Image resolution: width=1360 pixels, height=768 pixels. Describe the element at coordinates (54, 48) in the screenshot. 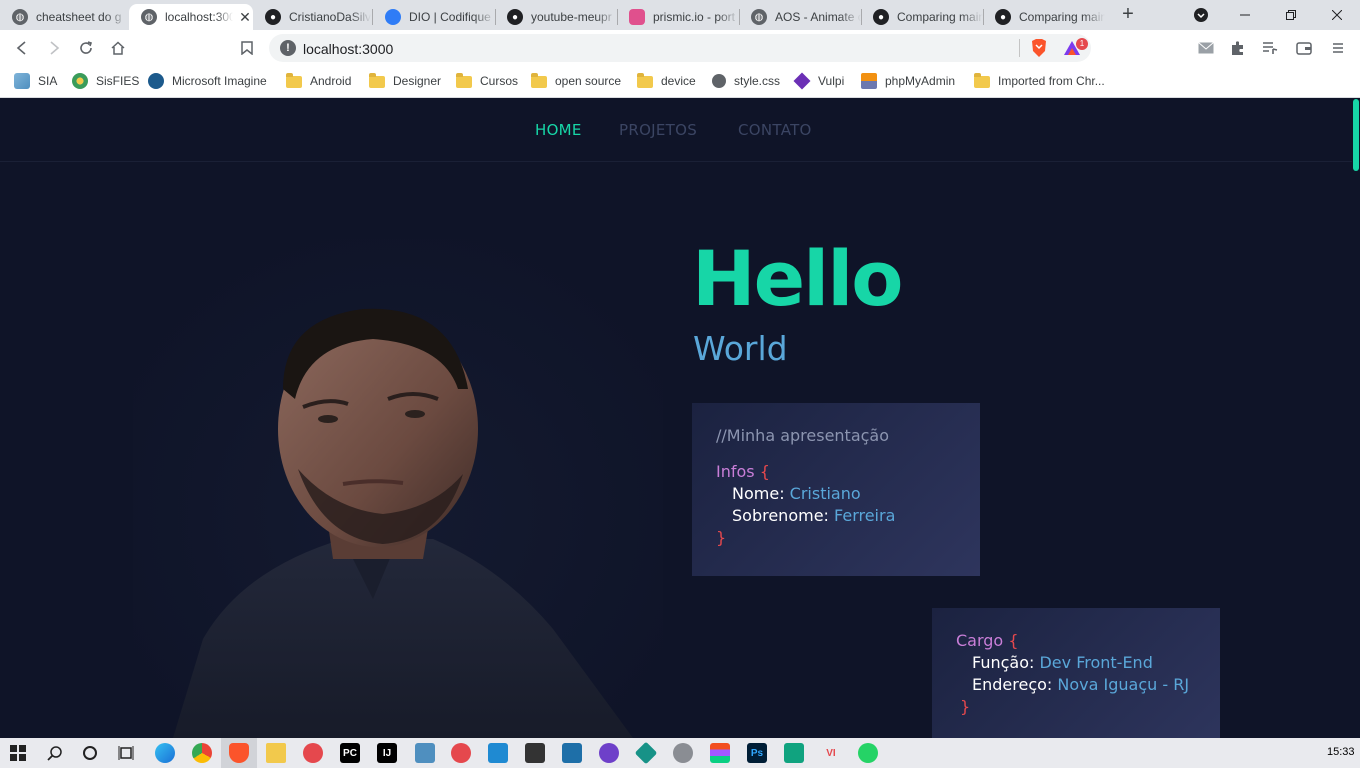

I see `forward-button` at that location.